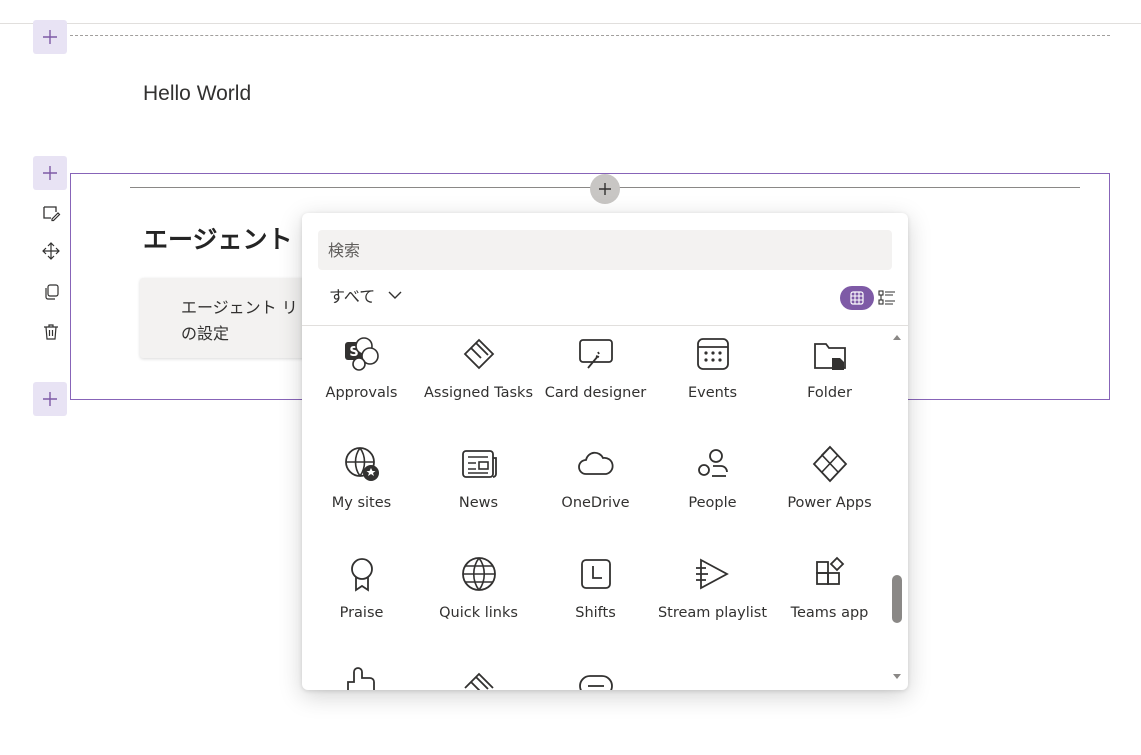 The width and height of the screenshot is (1141, 755). What do you see at coordinates (897, 599) in the screenshot?
I see `scrollbar-thumb` at bounding box center [897, 599].